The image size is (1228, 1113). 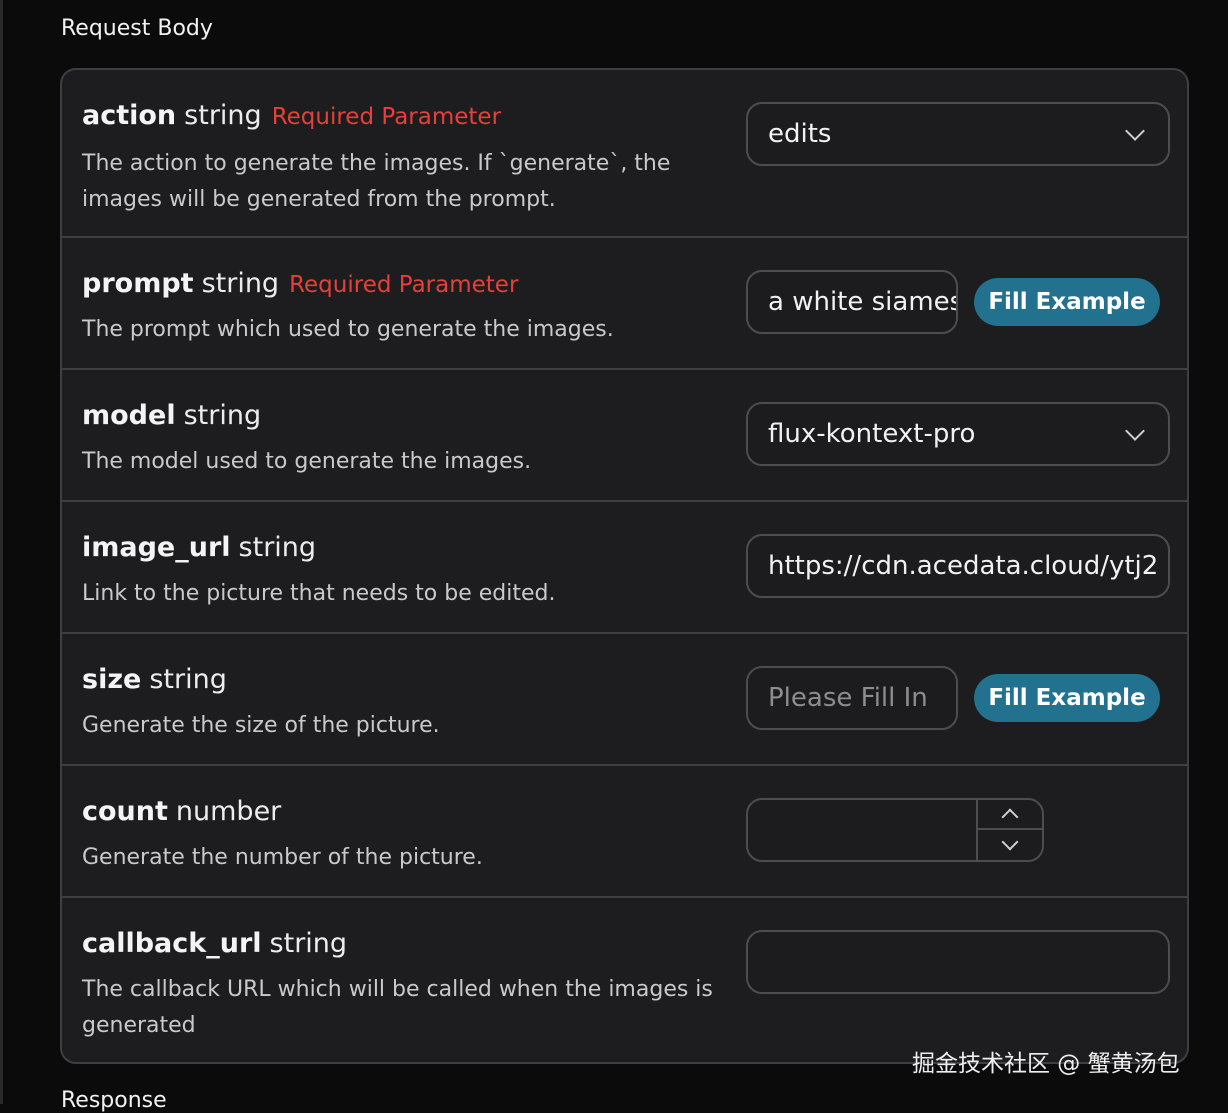 I want to click on left-edge-divider, so click(x=1, y=552).